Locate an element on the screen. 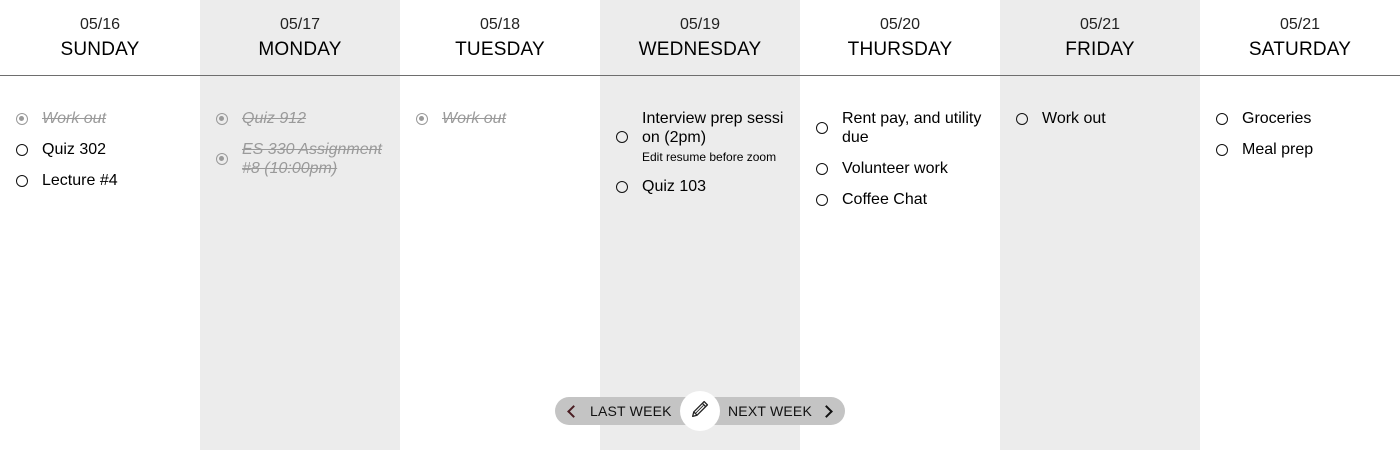 Image resolution: width=1400 pixels, height=450 pixels. pencil-icon is located at coordinates (700, 411).